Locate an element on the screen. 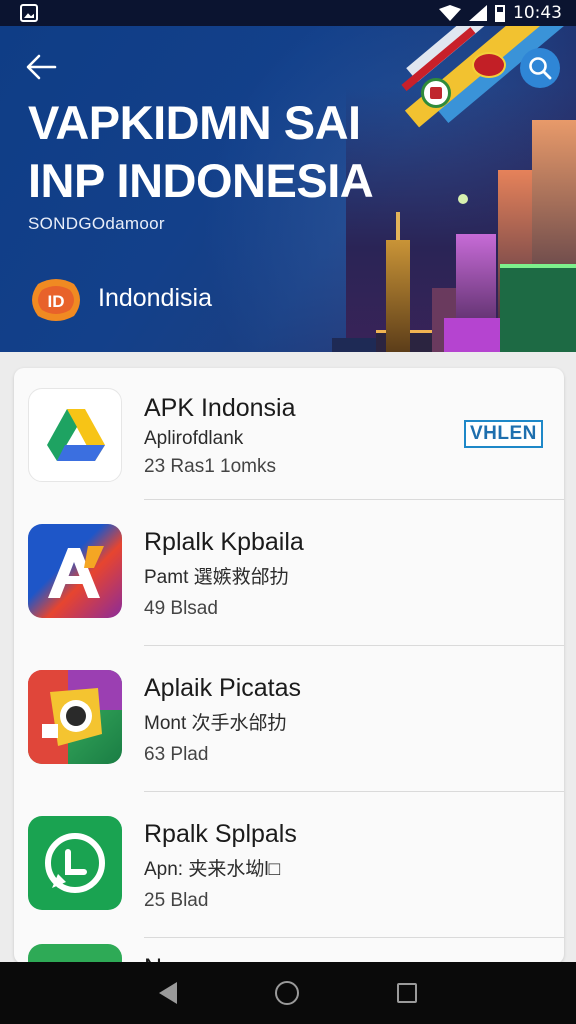 Image resolution: width=576 pixels, height=1024 pixels. app-name: Aplaik Picatas is located at coordinates (223, 688).